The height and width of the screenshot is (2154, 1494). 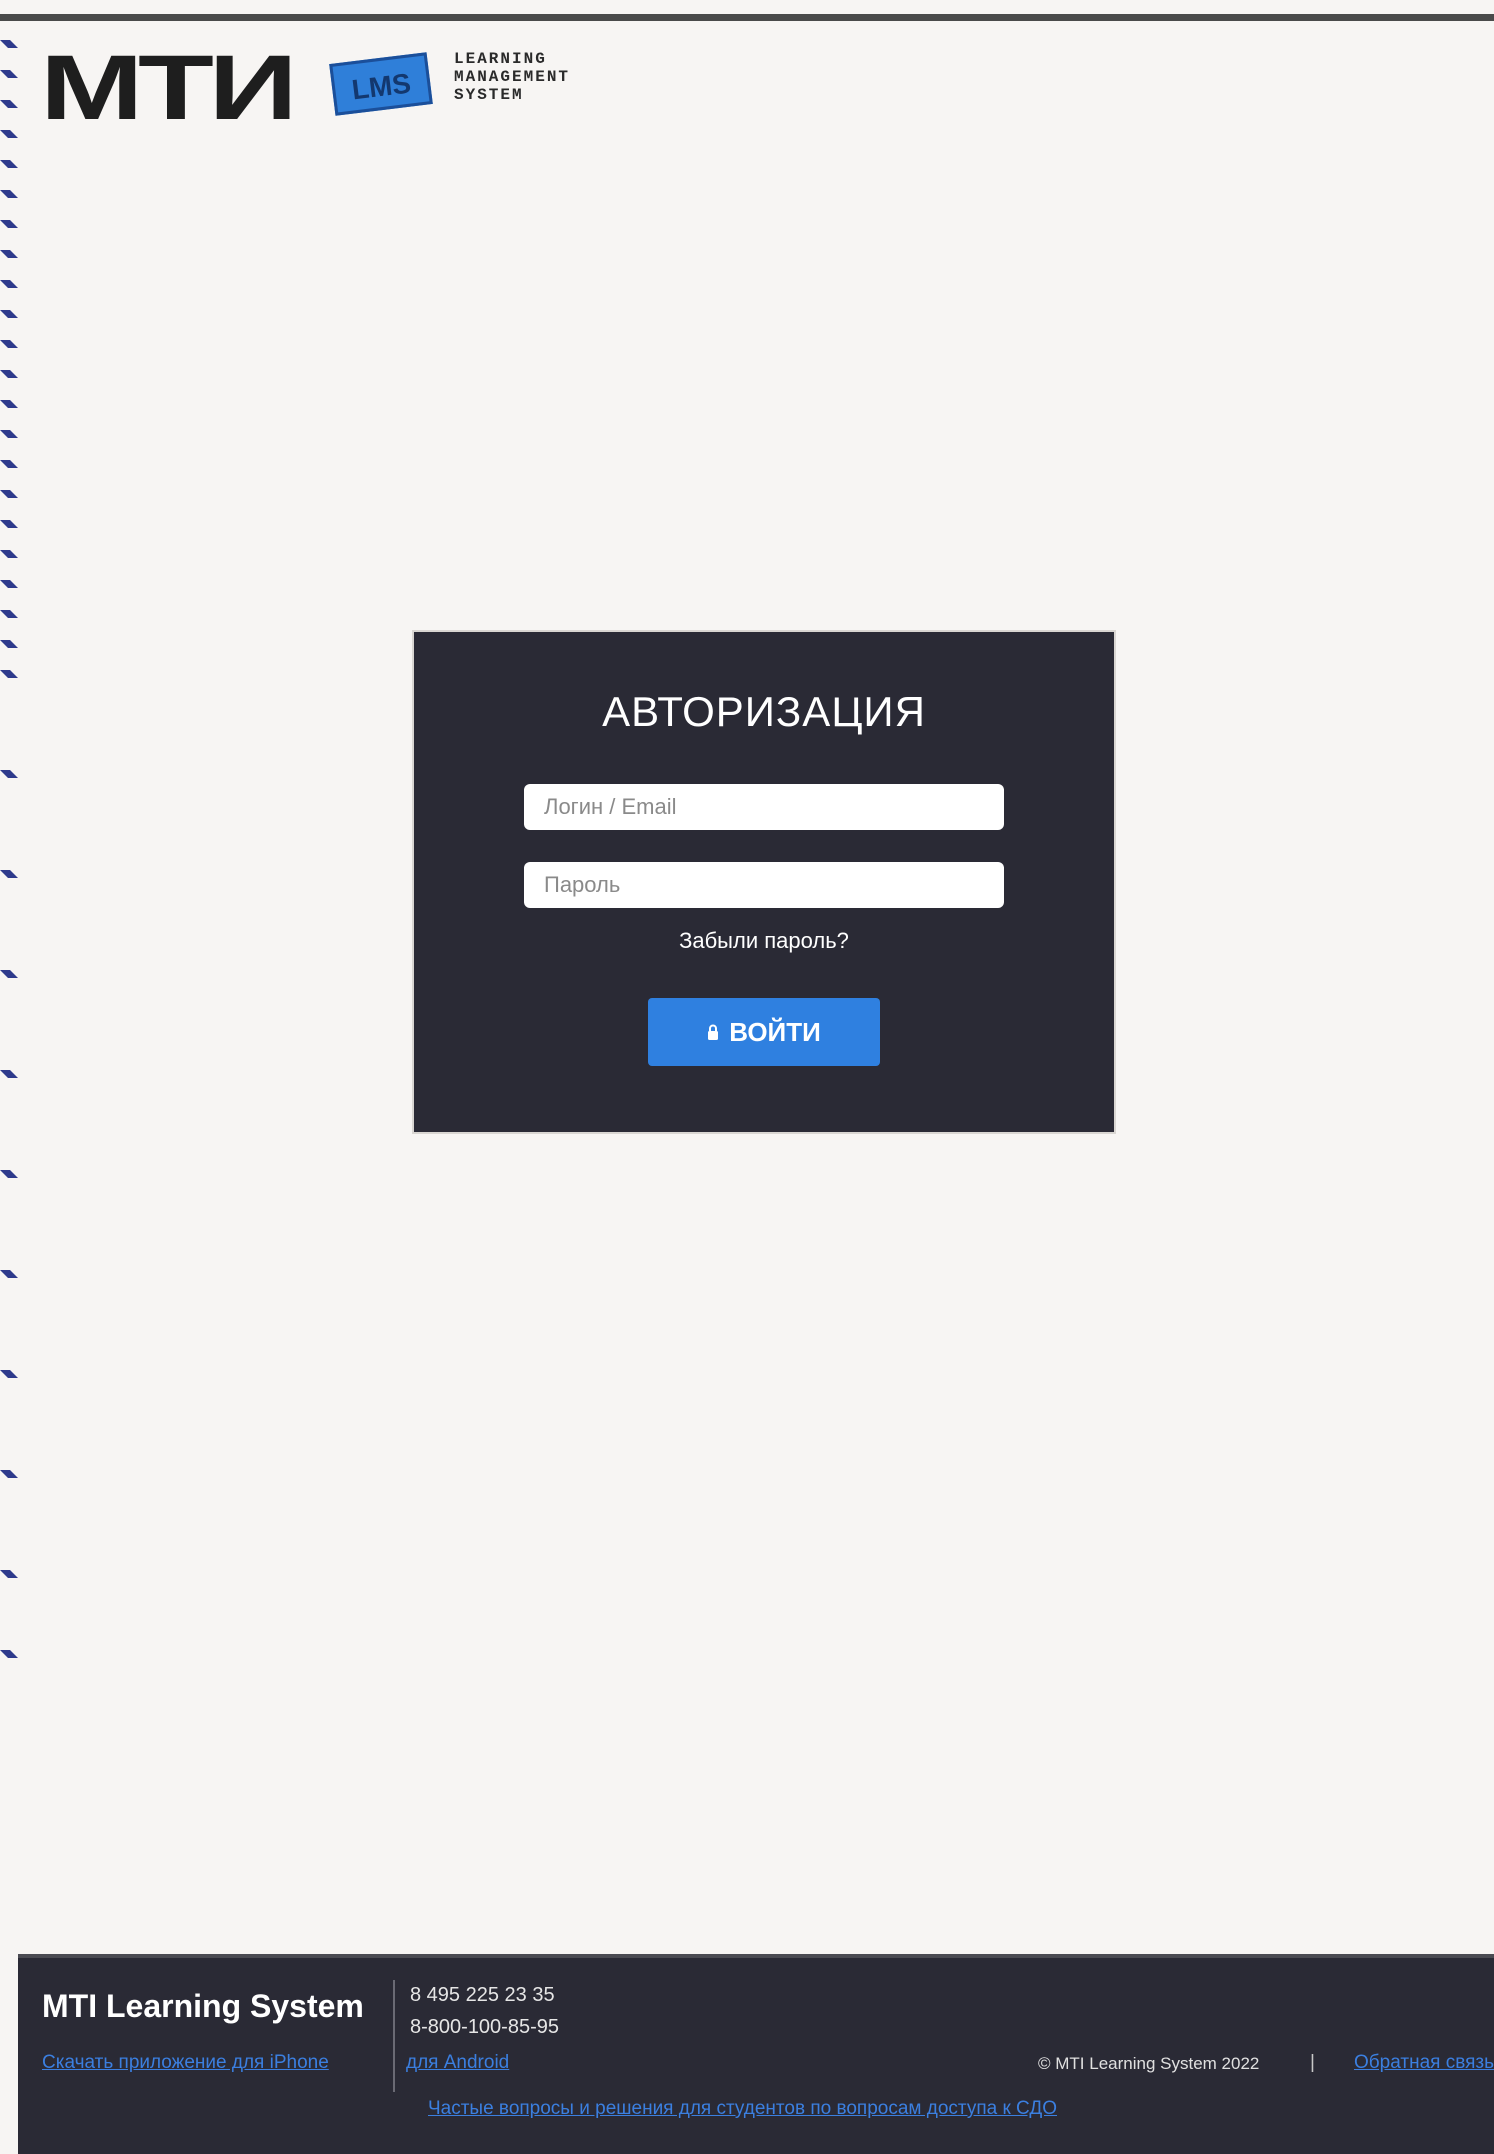 What do you see at coordinates (500, 59) in the screenshot?
I see `logo-tagline-line: LEARNING` at bounding box center [500, 59].